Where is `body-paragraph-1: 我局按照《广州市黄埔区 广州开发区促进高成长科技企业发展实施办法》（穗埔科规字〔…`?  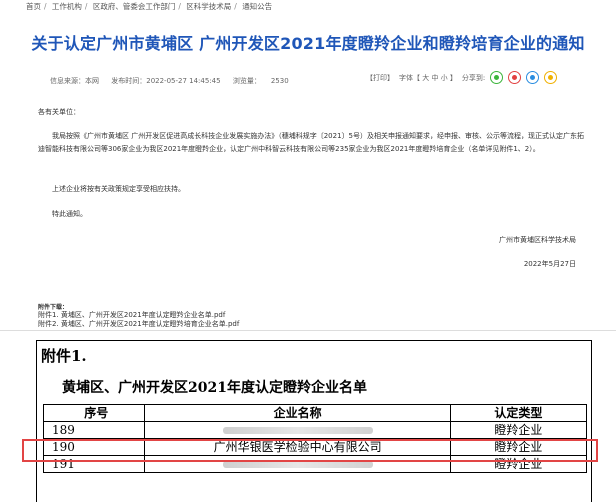 body-paragraph-1: 我局按照《广州市黄埔区 广州开发区促进高成长科技企业发展实施办法》（穗埔科规字〔… is located at coordinates (311, 142).